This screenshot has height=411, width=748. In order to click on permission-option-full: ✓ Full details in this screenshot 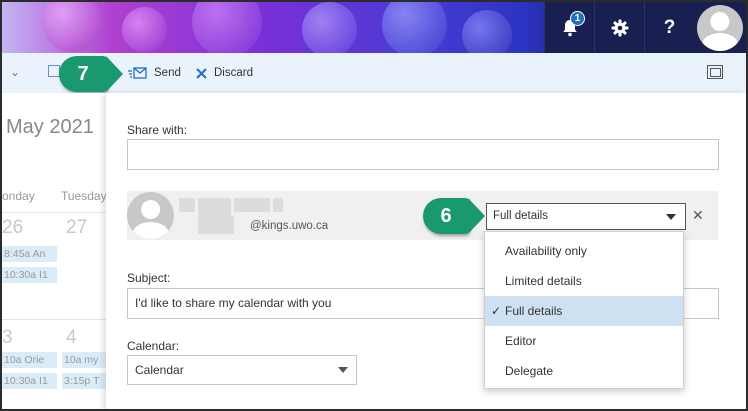, I will do `click(584, 311)`.